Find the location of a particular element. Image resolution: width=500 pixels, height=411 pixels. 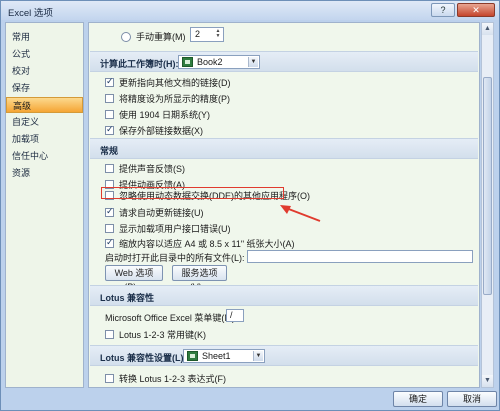

option-sound-feedback: 提供声音反馈(S) is located at coordinates (145, 168).